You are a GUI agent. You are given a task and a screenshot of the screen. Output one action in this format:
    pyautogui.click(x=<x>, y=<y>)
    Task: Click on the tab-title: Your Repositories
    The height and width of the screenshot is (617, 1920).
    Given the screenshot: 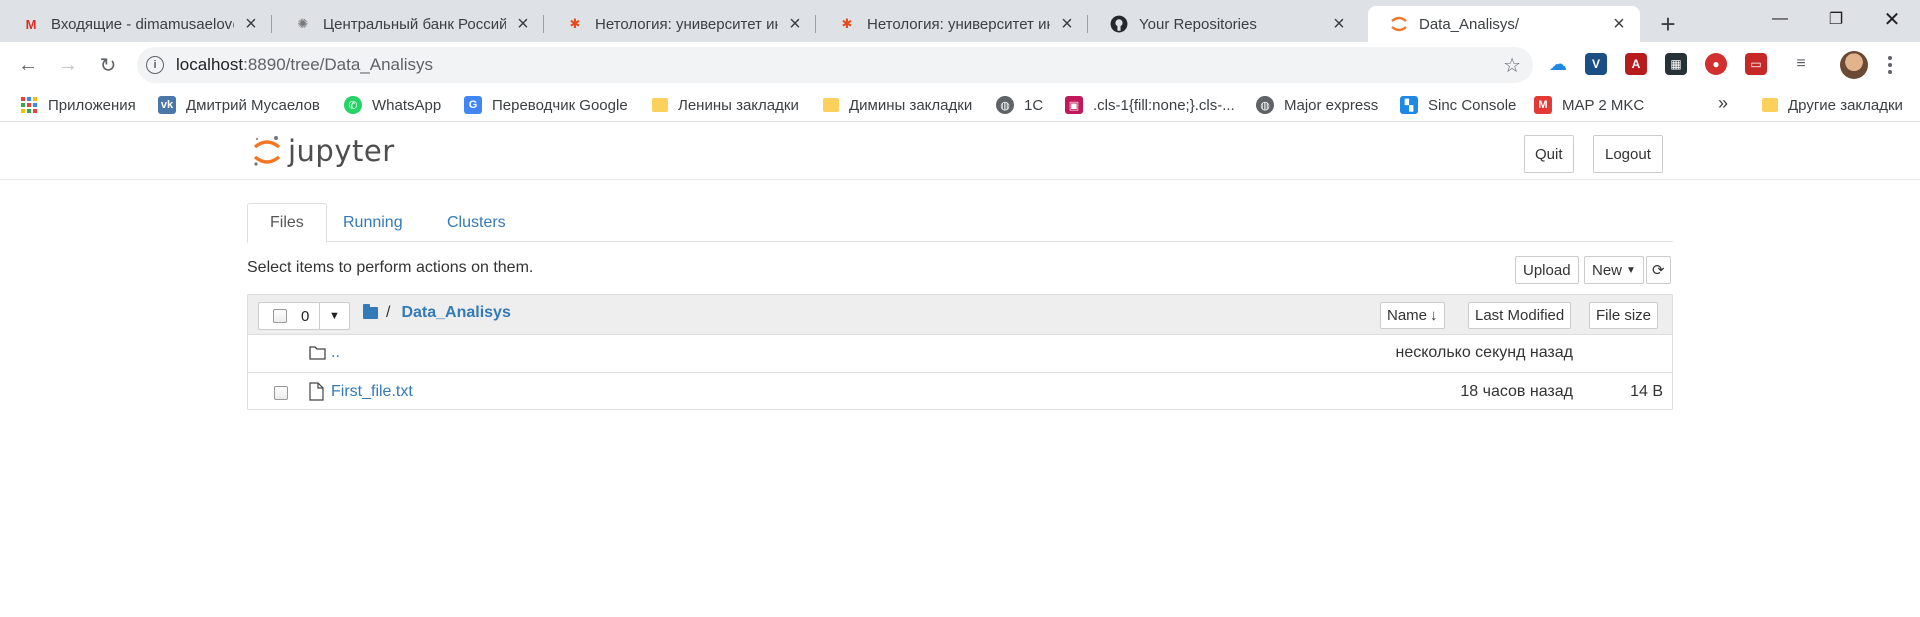 What is the action you would take?
    pyautogui.click(x=1198, y=24)
    